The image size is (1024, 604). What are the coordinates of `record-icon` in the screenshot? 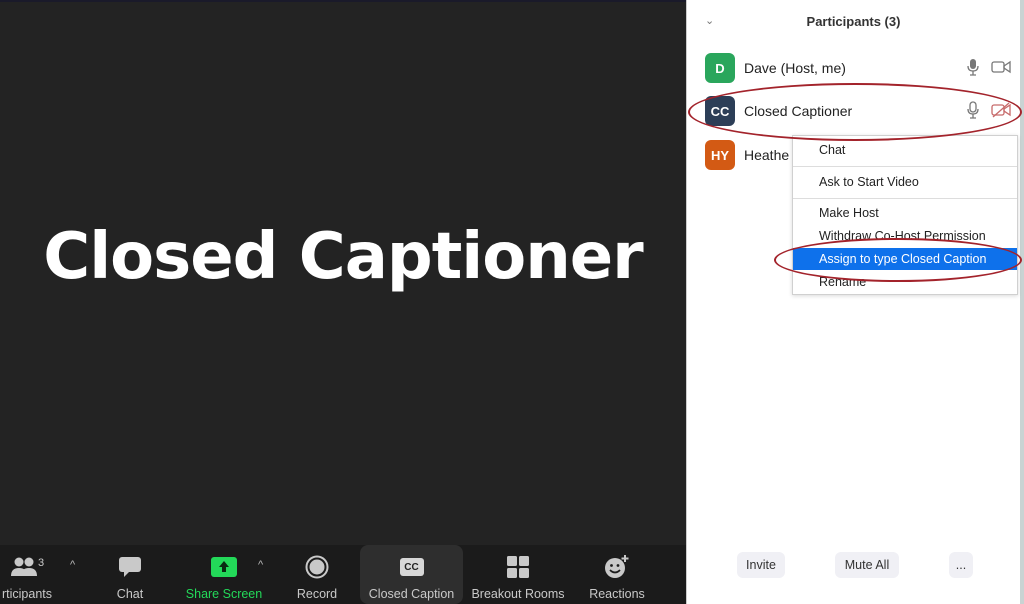 It's located at (317, 567).